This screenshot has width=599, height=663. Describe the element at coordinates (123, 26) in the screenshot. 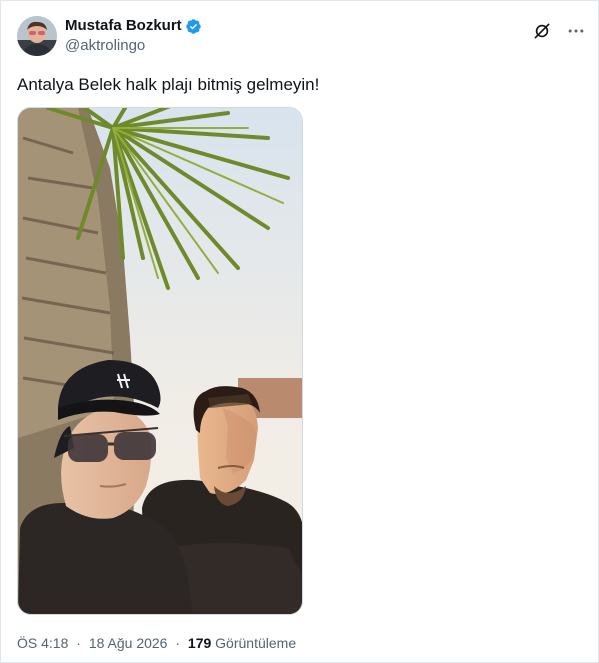

I see `display-name: Mustafa Bozkurt` at that location.